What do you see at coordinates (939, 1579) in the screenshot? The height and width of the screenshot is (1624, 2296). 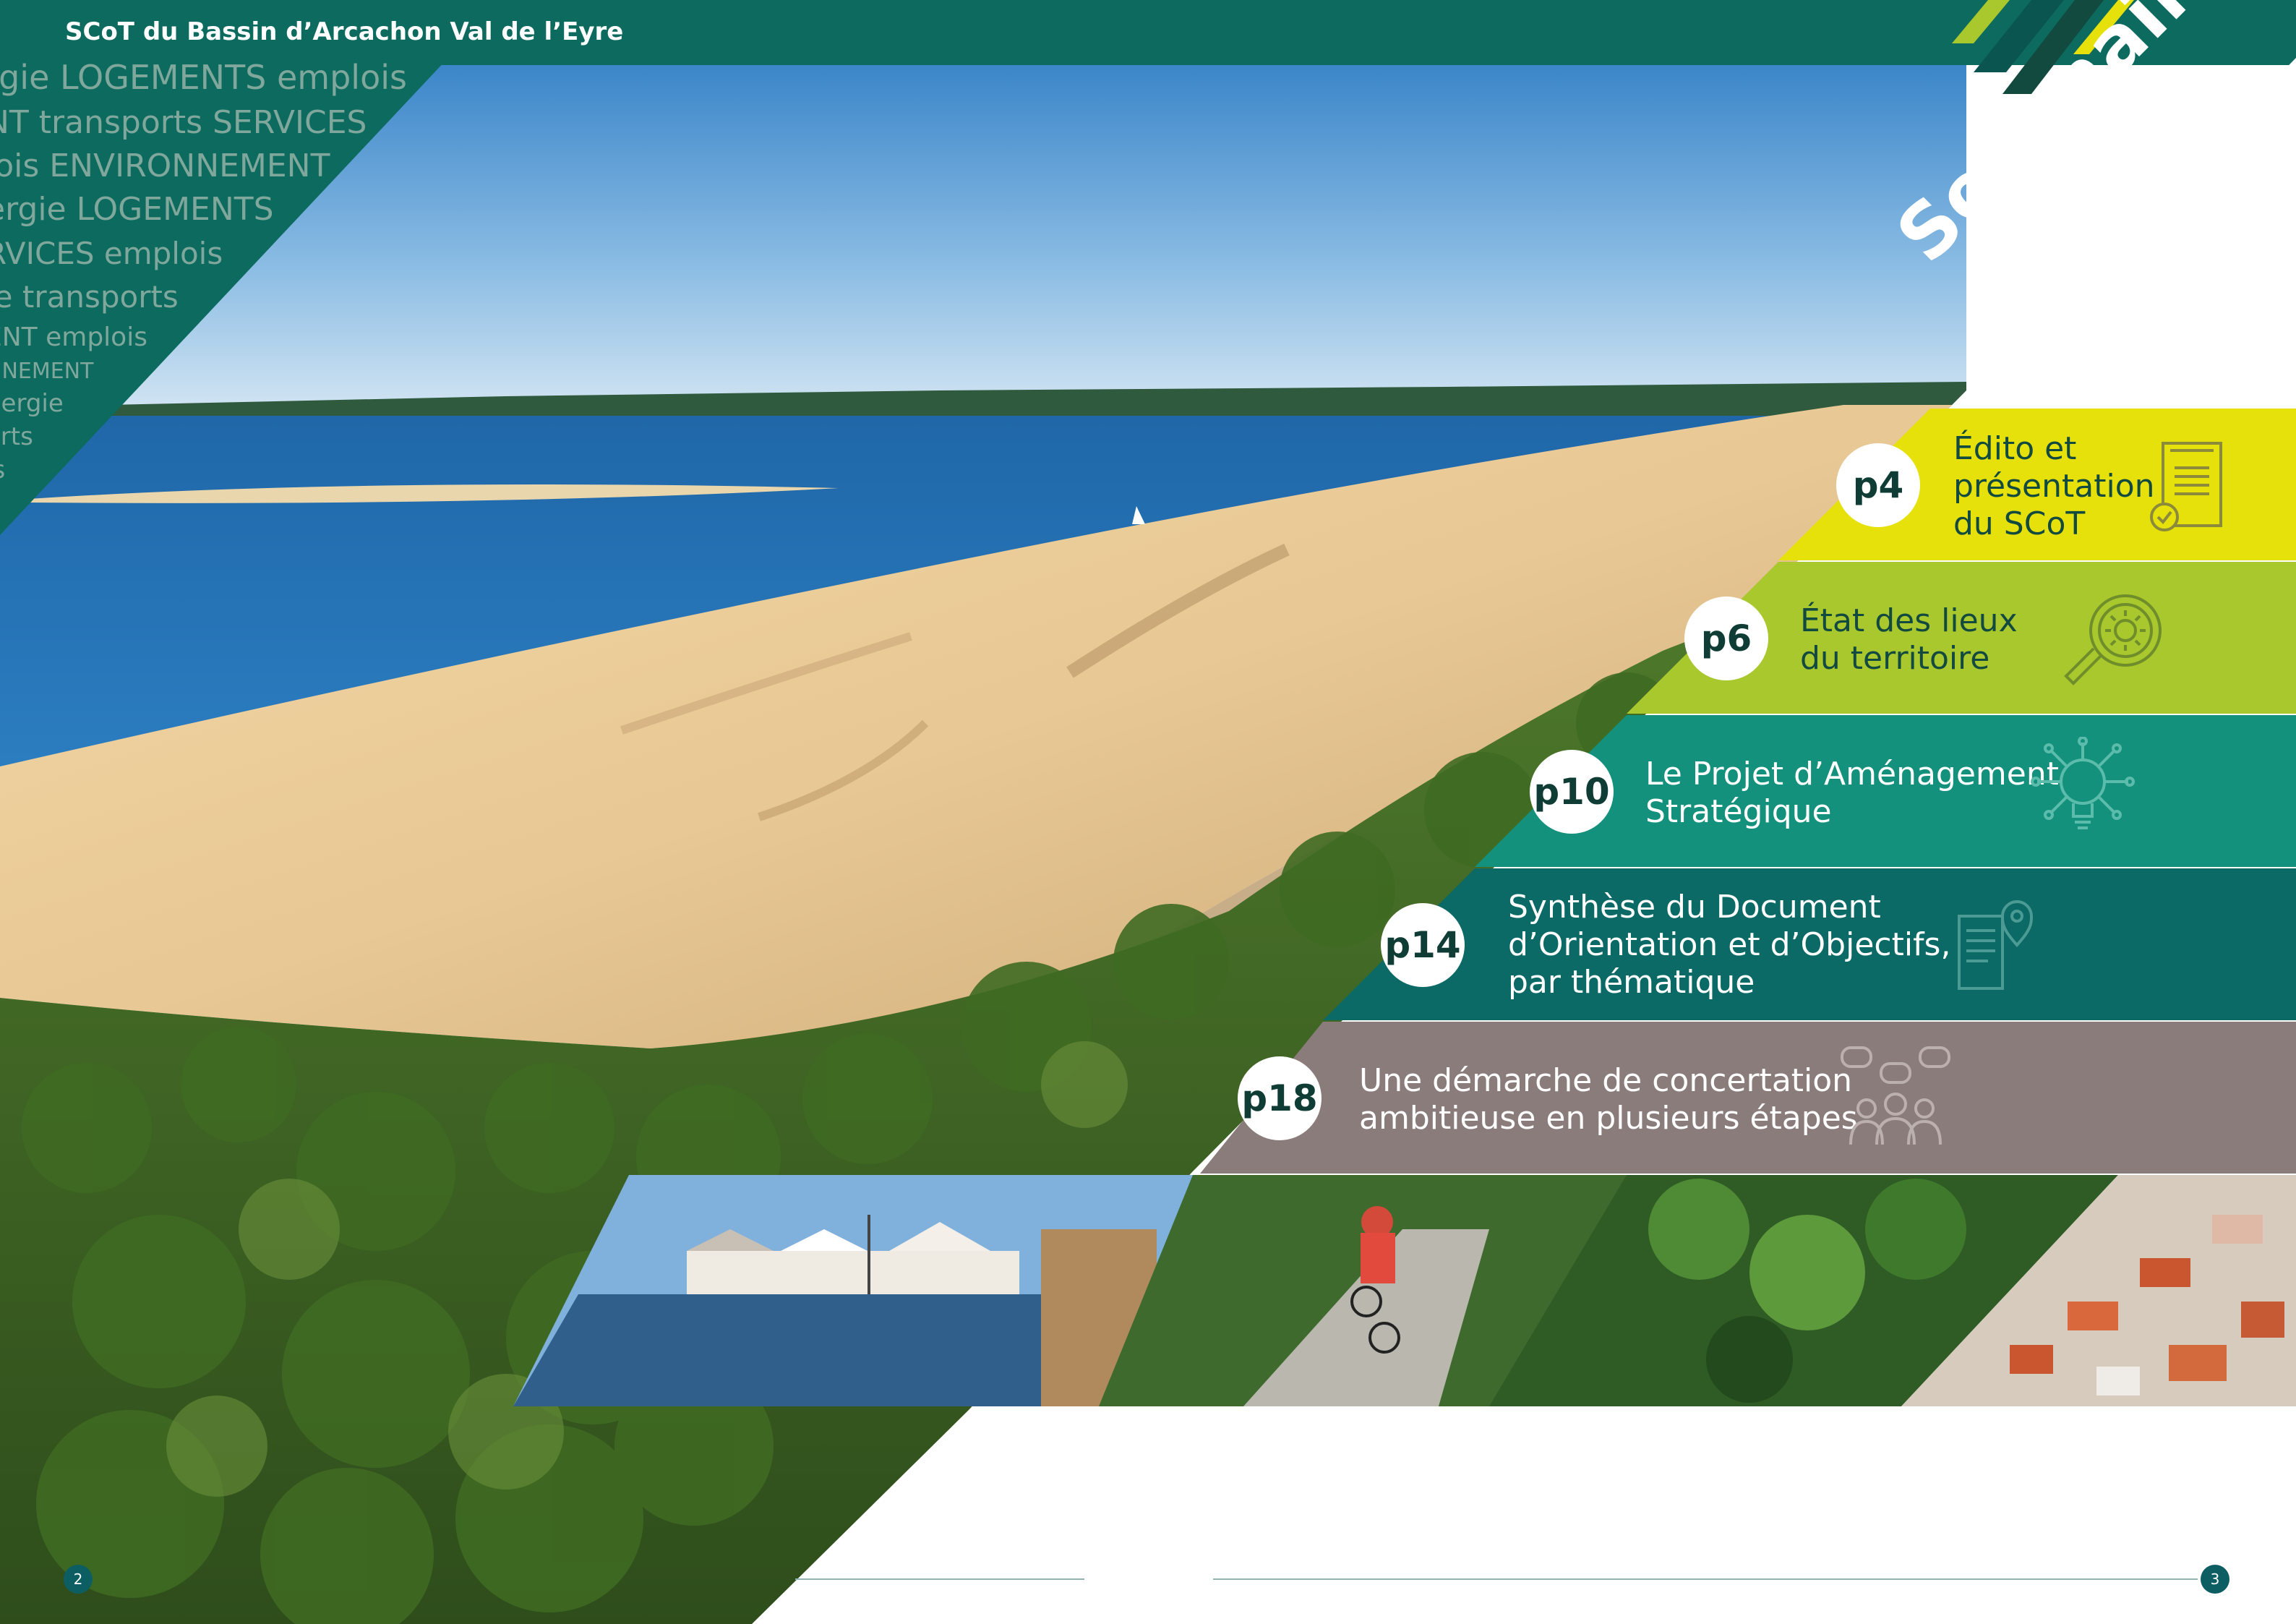 I see `footer-rule-left` at bounding box center [939, 1579].